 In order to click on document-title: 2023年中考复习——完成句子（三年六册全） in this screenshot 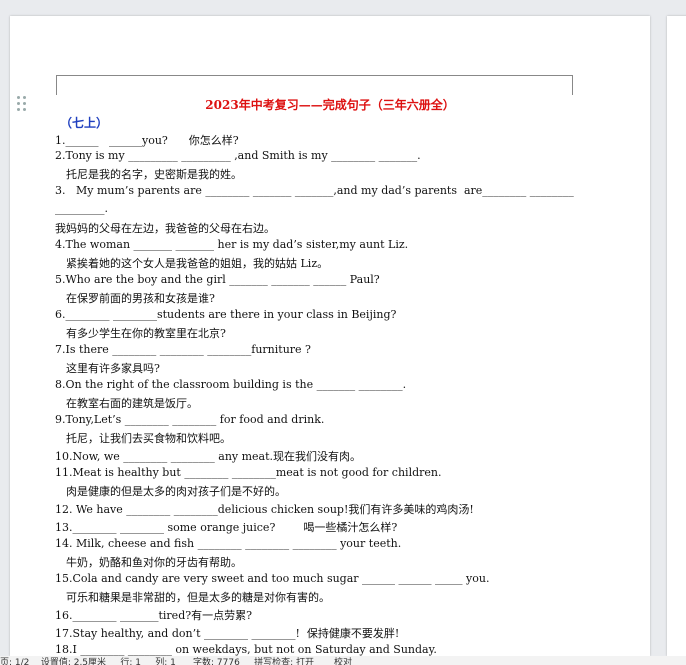, I will do `click(330, 105)`.